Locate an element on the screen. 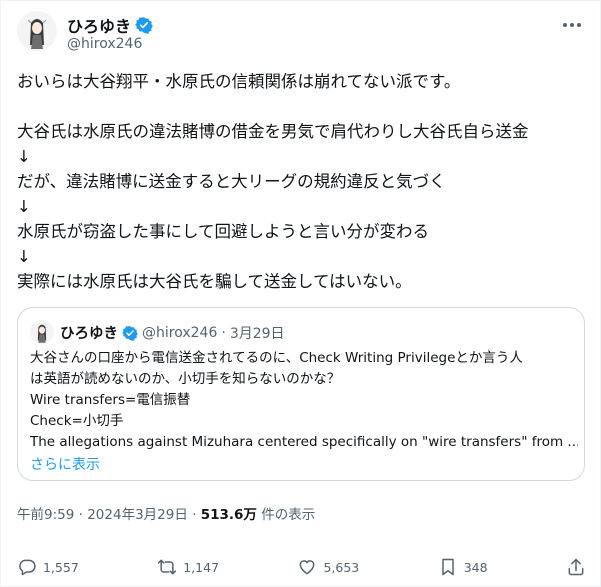  tweet-metadata: 午前9:59 · 2024年3月29日 · 513.6万 件の表示 is located at coordinates (166, 513).